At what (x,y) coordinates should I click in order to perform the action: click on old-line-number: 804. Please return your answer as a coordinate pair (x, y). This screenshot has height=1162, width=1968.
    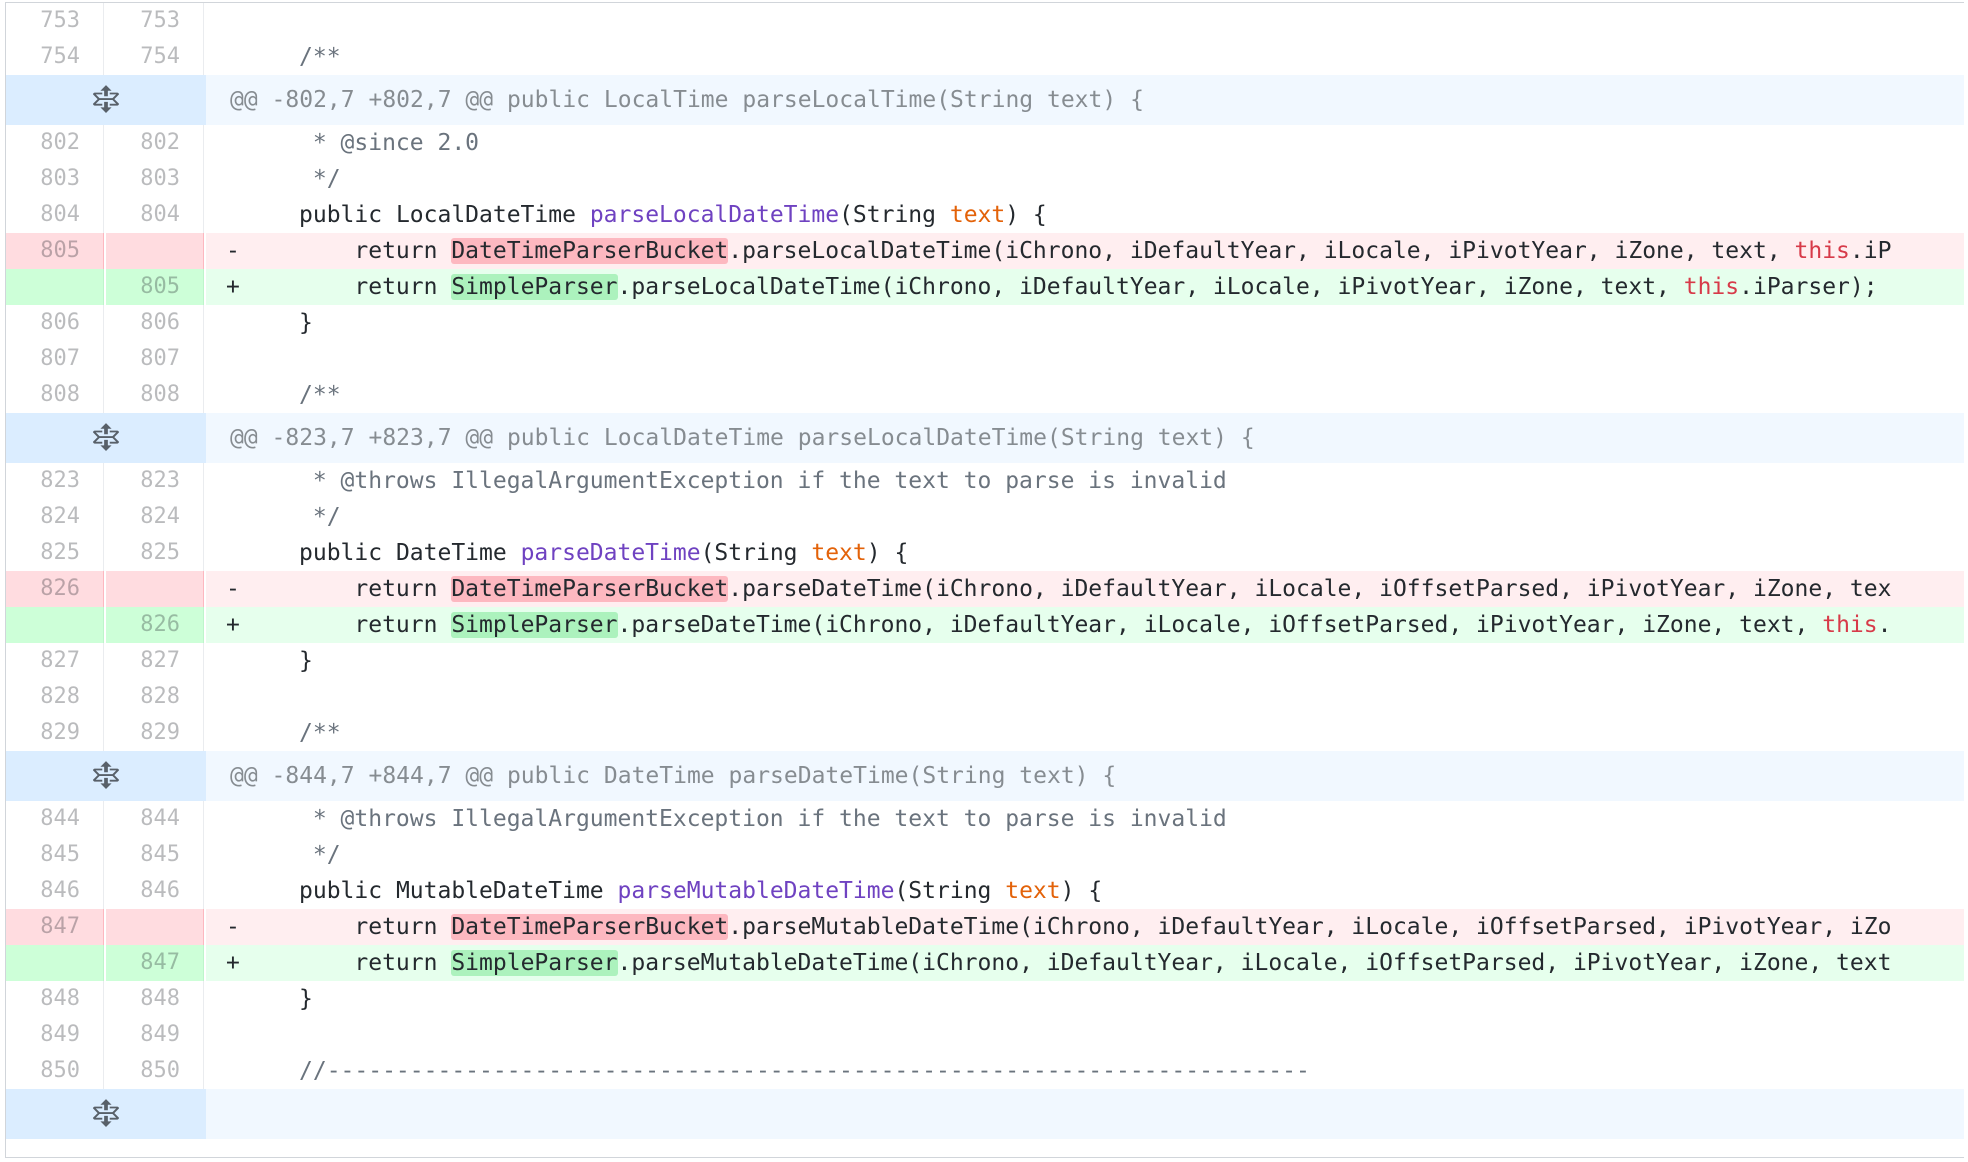
    Looking at the image, I should click on (55, 215).